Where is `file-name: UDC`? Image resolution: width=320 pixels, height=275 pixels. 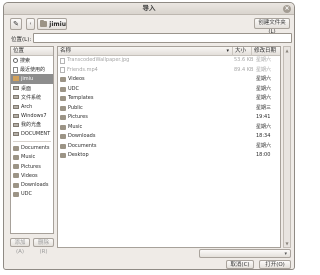 file-name: UDC is located at coordinates (74, 88).